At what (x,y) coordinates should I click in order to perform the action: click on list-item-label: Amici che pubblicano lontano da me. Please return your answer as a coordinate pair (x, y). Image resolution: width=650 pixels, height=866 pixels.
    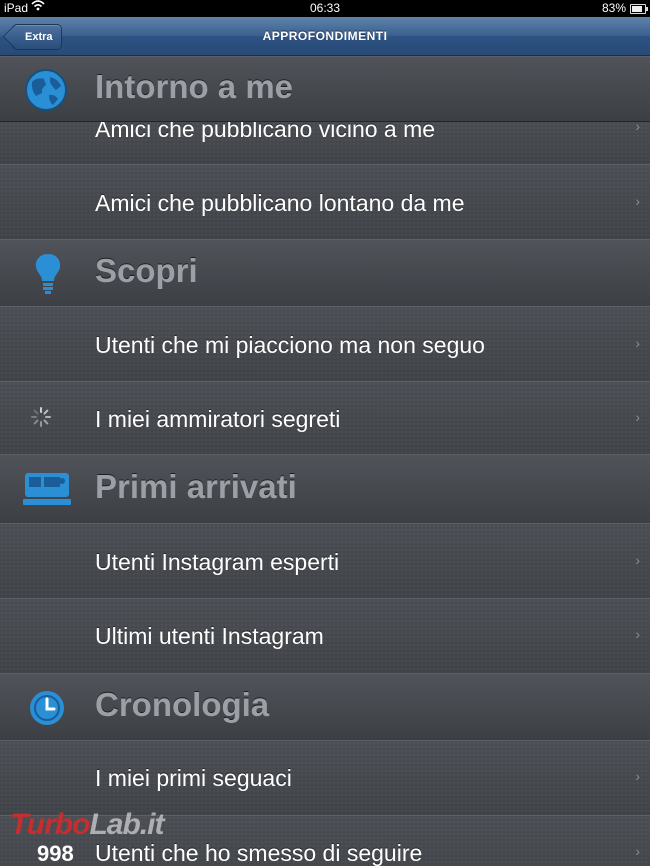
    Looking at the image, I should click on (280, 203).